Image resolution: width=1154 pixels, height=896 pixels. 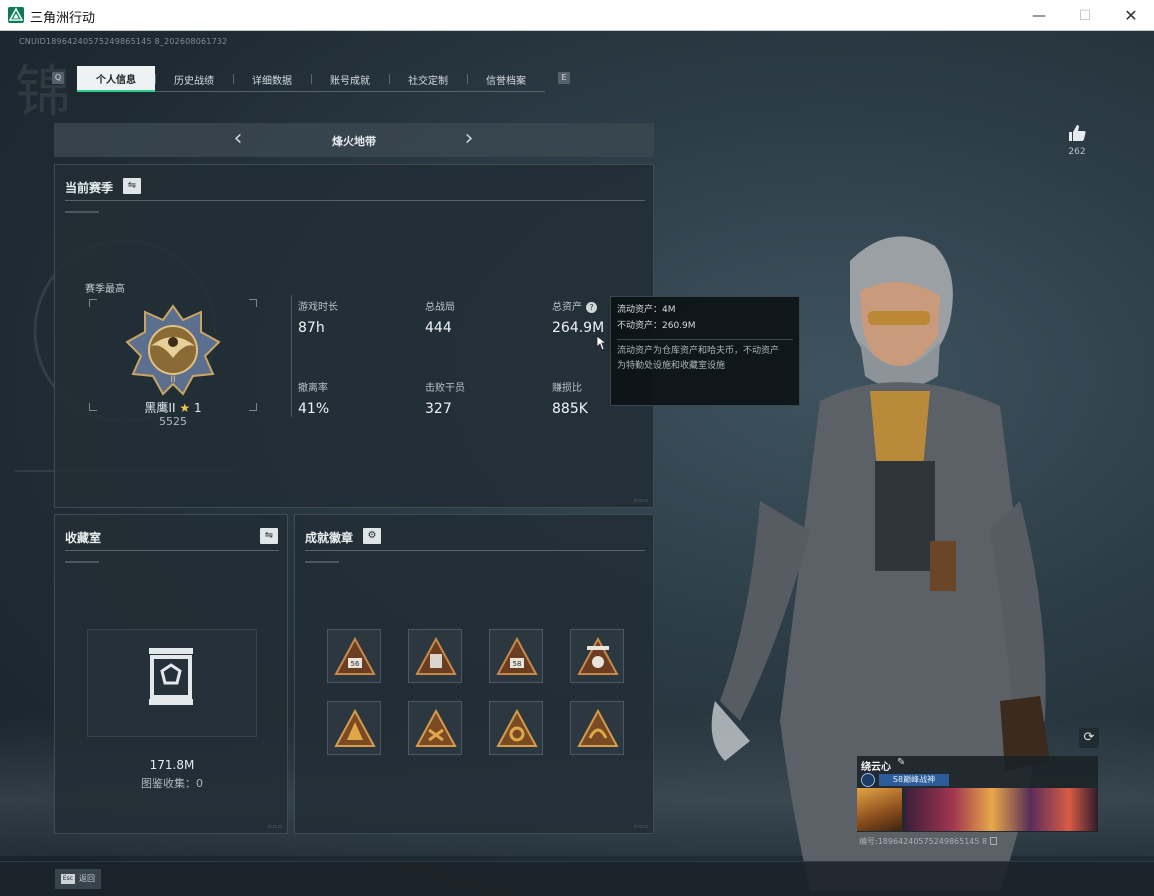 What do you see at coordinates (445, 398) in the screenshot?
I see `stat-kills: 击败干员 327` at bounding box center [445, 398].